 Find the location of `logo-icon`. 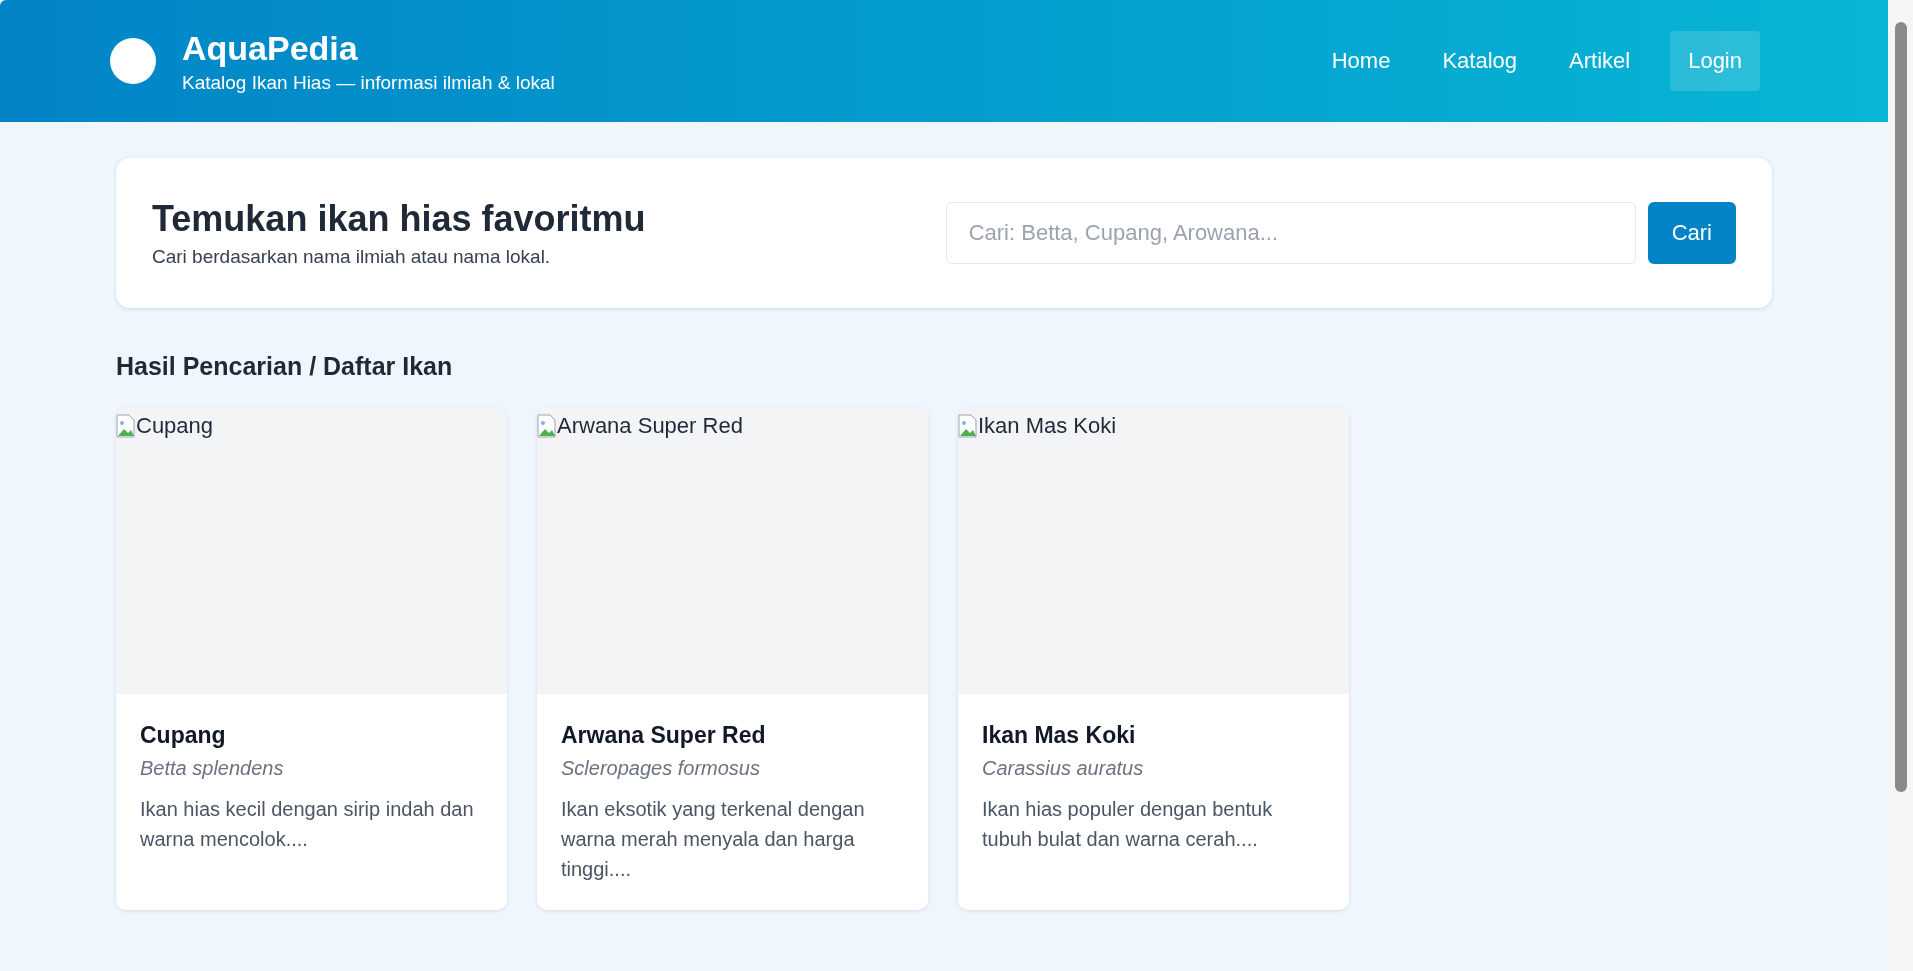

logo-icon is located at coordinates (133, 61).